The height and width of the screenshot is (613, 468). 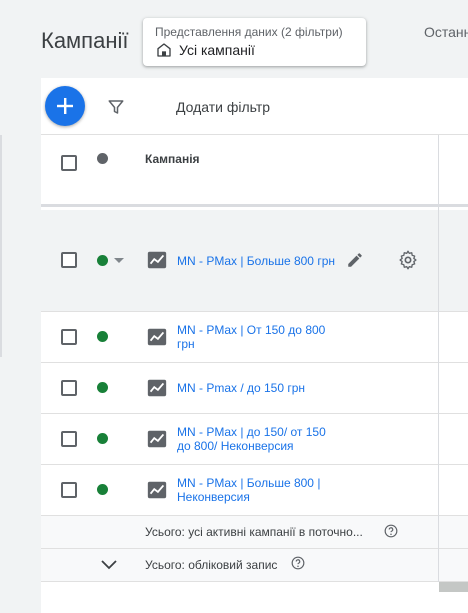 What do you see at coordinates (257, 490) in the screenshot?
I see `campaign-name-link: MN - PMax | Больше 800 | Неконверсия` at bounding box center [257, 490].